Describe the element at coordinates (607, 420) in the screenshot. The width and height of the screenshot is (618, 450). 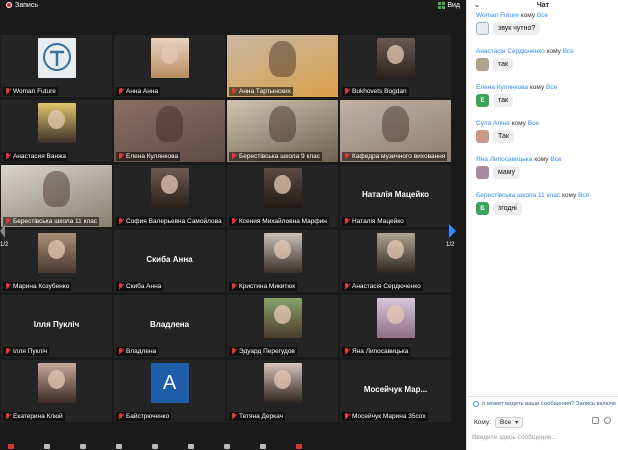
I see `more-options-icon` at that location.